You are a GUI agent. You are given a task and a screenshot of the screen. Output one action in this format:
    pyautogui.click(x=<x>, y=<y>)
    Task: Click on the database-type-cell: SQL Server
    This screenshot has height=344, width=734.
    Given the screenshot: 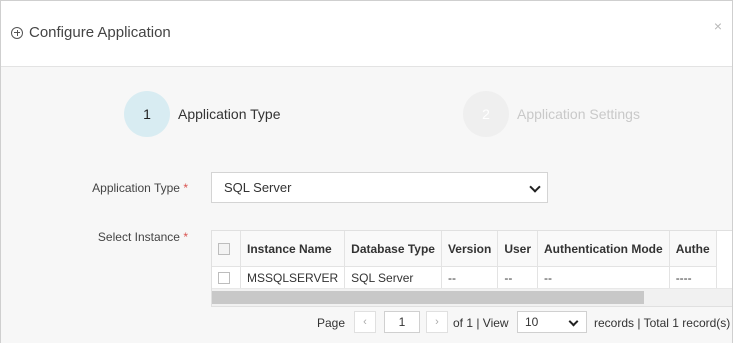 What is the action you would take?
    pyautogui.click(x=393, y=277)
    